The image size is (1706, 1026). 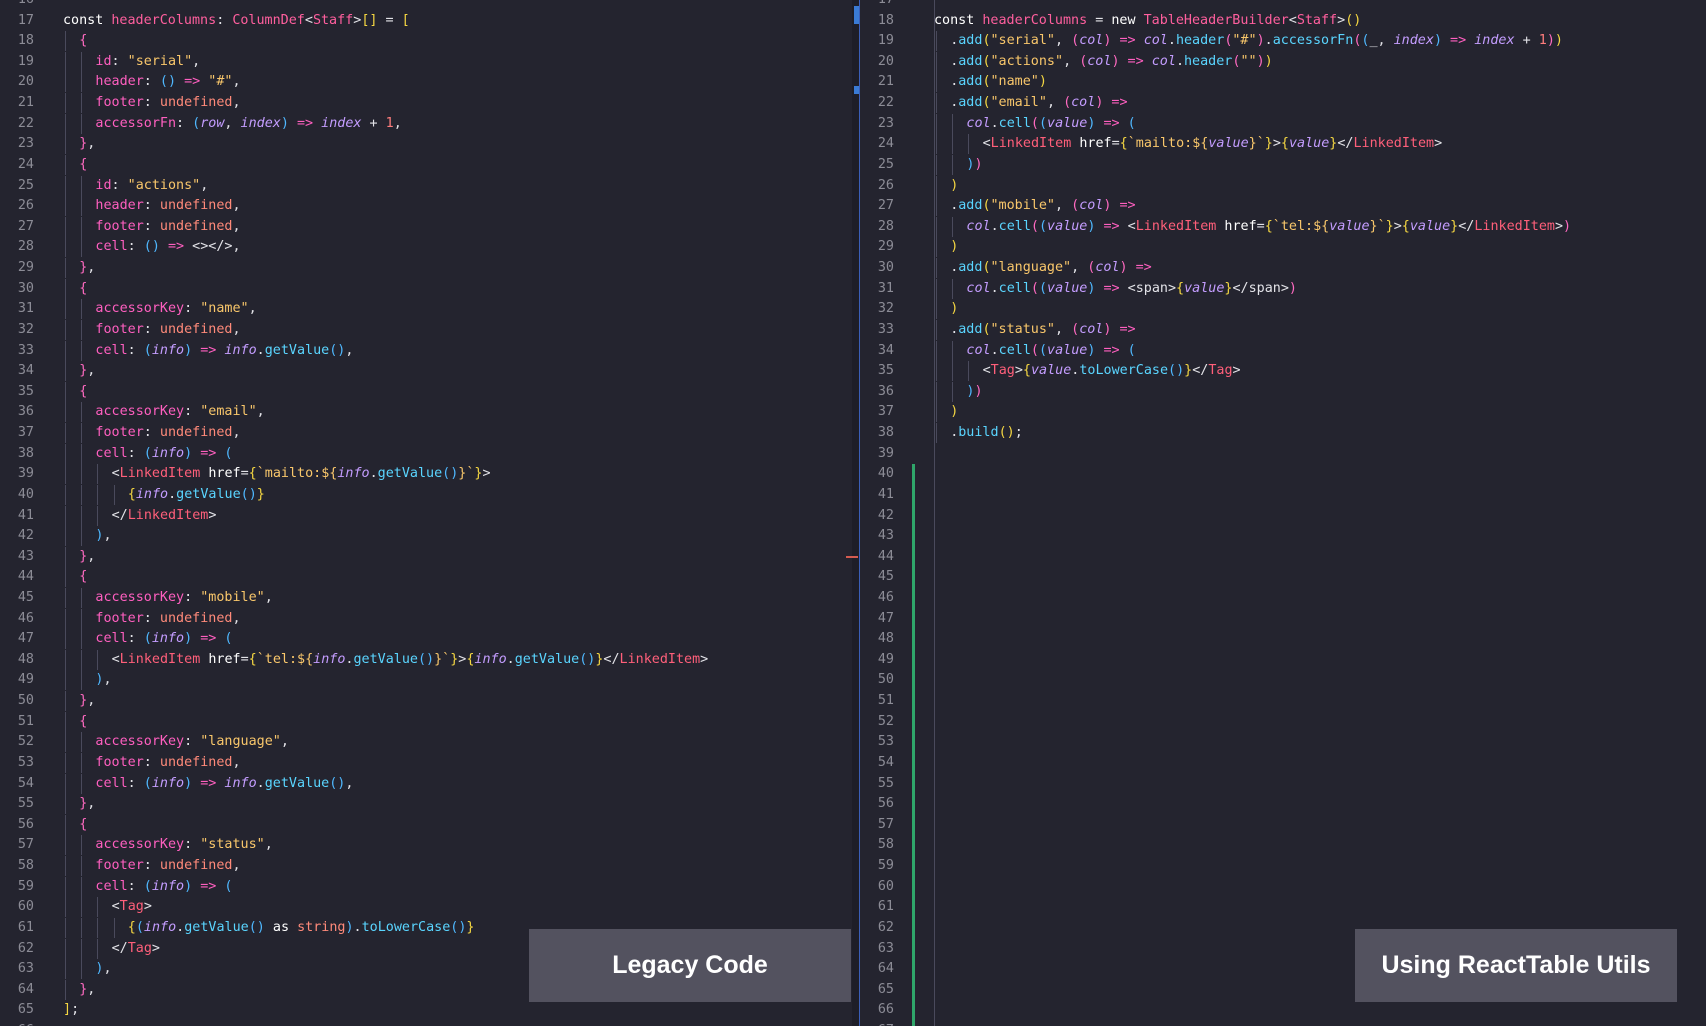 I want to click on code-line: 22 .add("email", (col) =>, so click(x=1283, y=103).